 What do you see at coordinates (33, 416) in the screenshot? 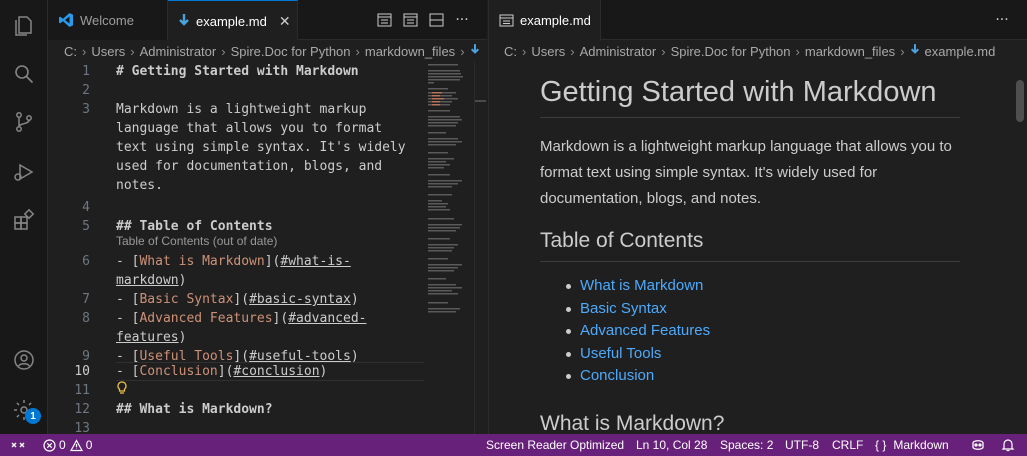
I see `notification-badge: 1` at bounding box center [33, 416].